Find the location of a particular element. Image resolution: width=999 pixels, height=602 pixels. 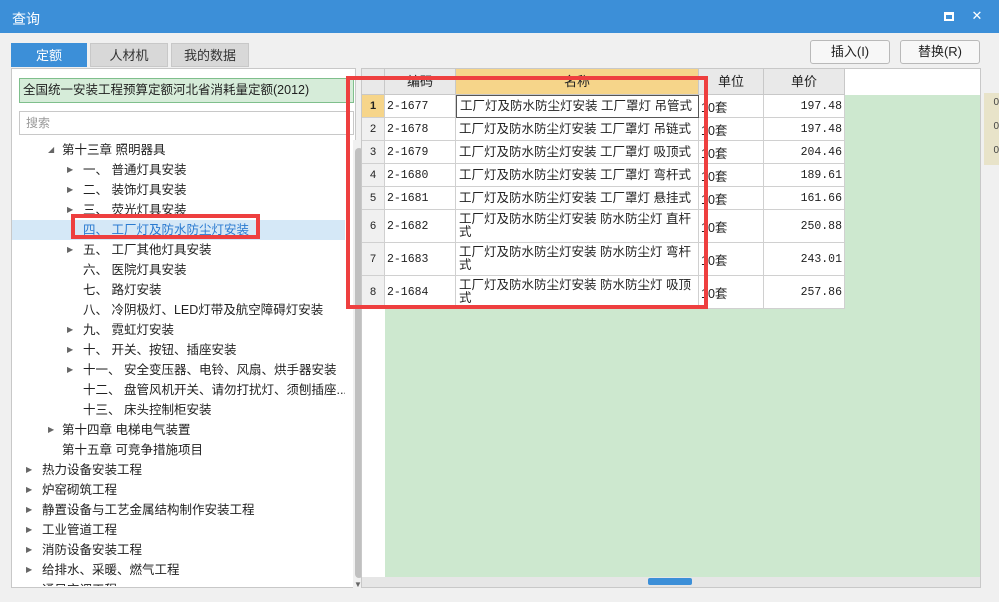

title-bar: 查询 ✕ is located at coordinates (499, 16).